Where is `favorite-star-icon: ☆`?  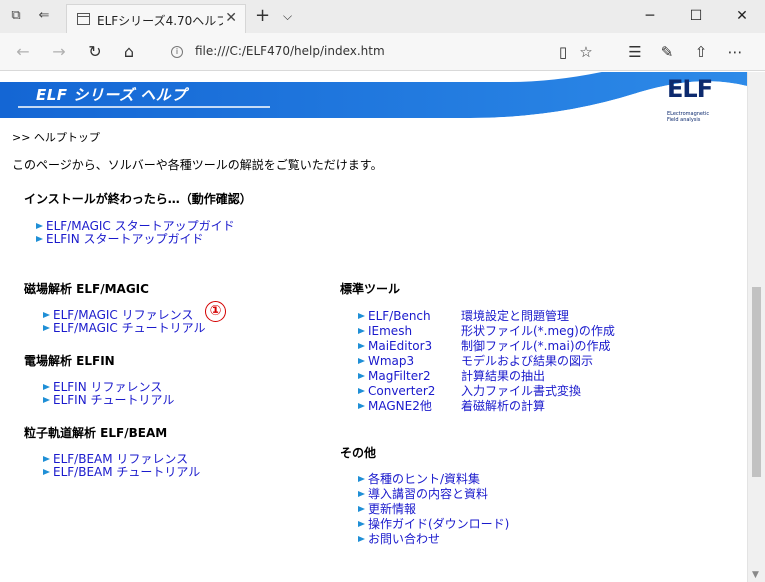
favorite-star-icon: ☆ is located at coordinates (586, 52).